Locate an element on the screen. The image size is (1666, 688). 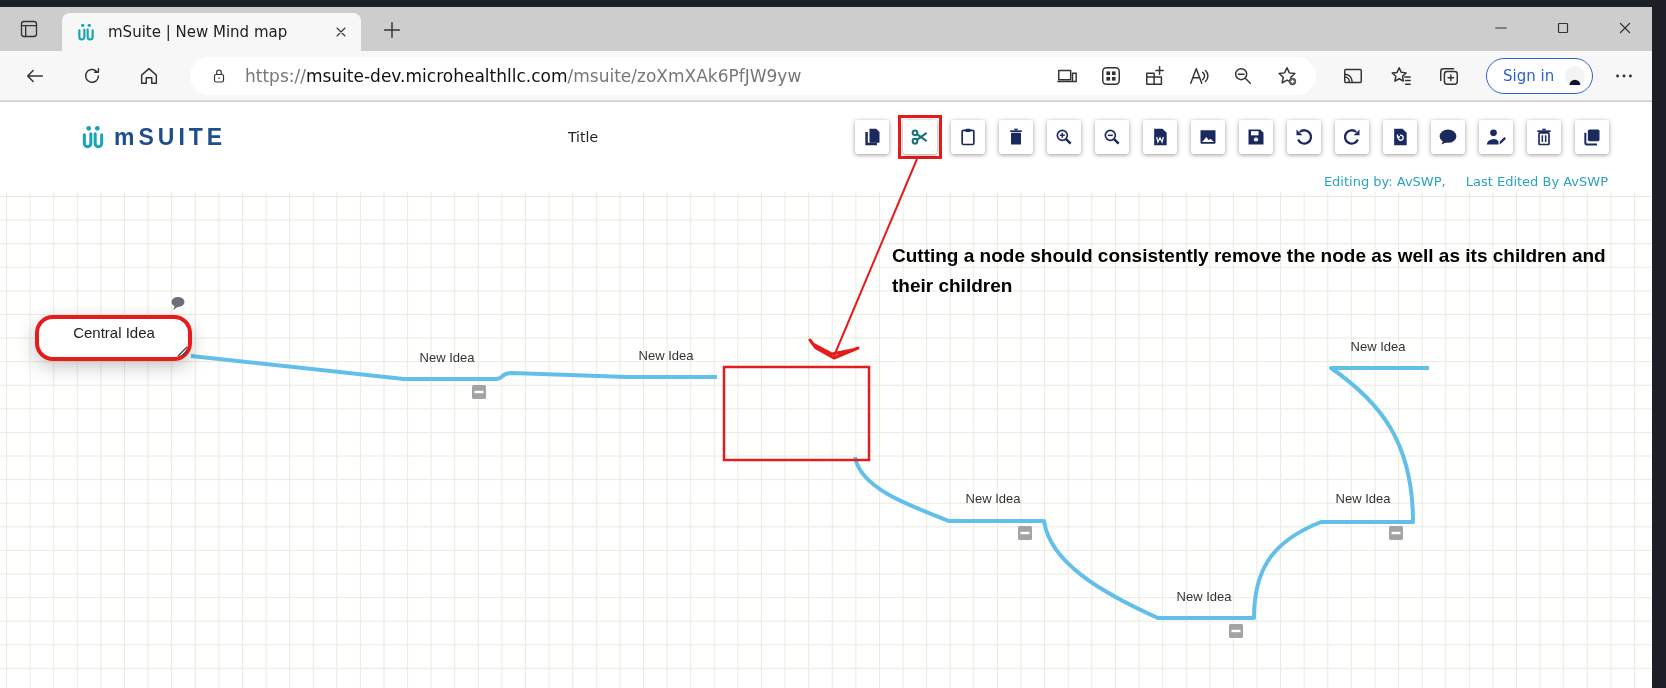
undo-icon is located at coordinates (1304, 137).